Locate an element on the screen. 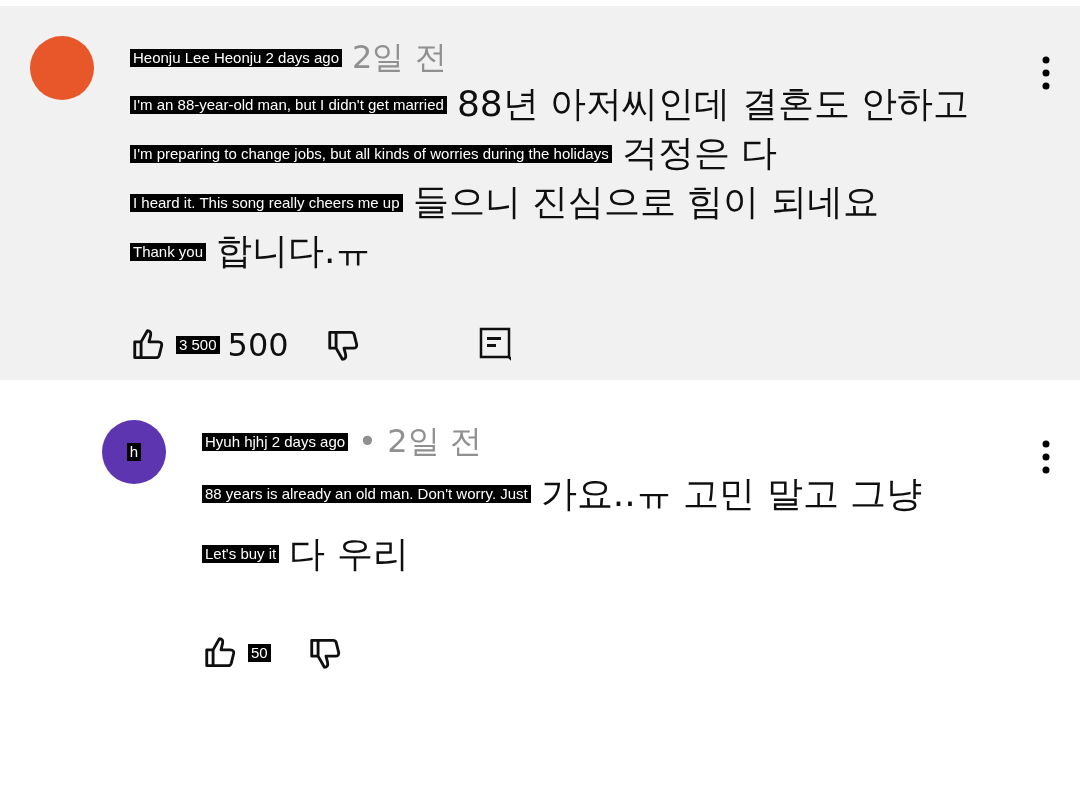  comment-text: 합니다.ㅠ is located at coordinates (294, 251).